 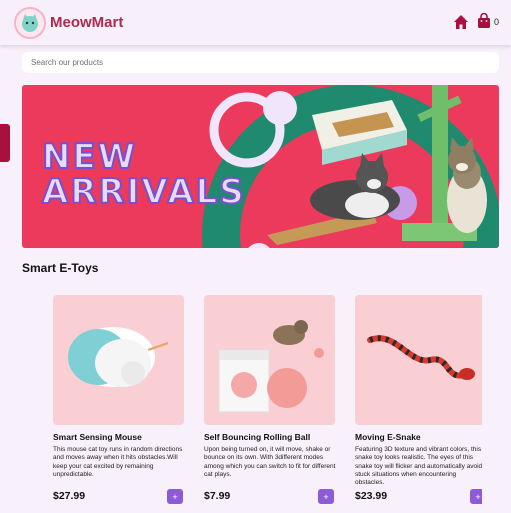 I want to click on product-price: $27.99, so click(x=69, y=496).